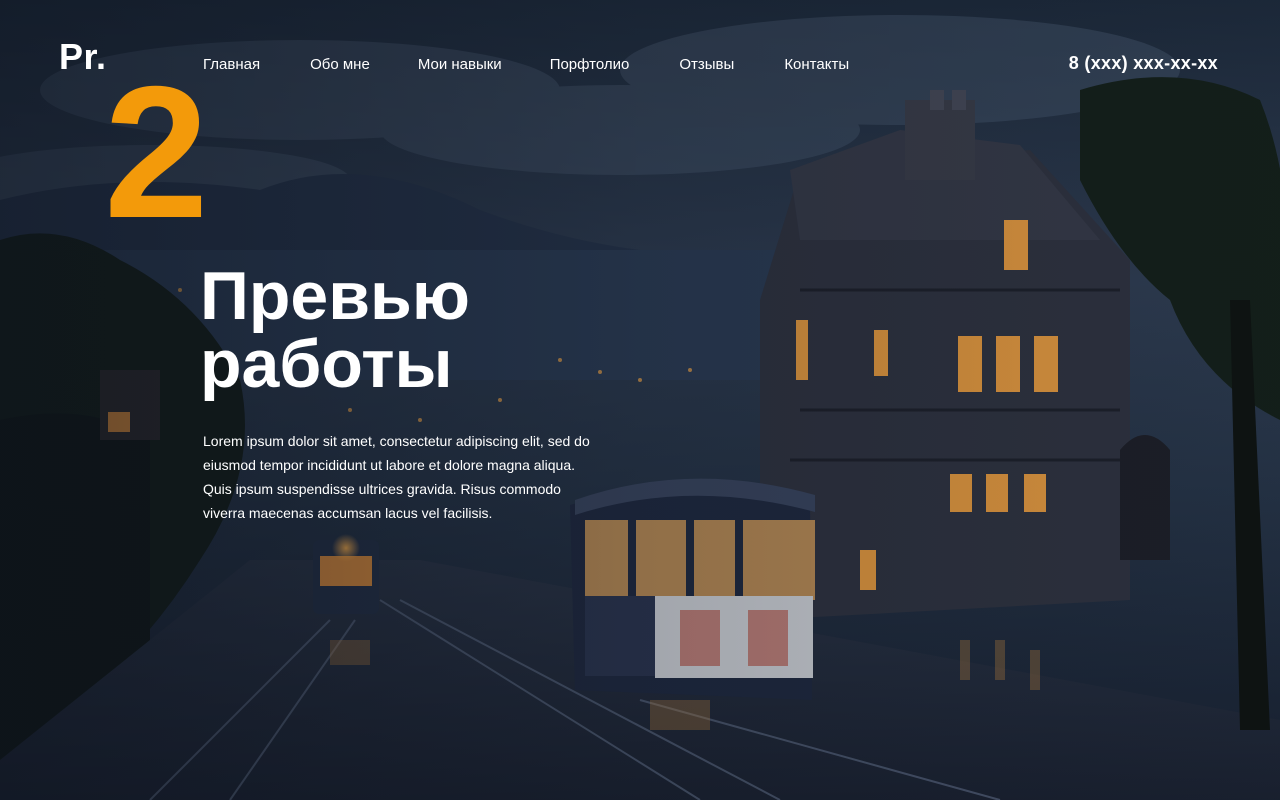 Image resolution: width=1280 pixels, height=800 pixels. Describe the element at coordinates (326, 364) in the screenshot. I see `title-line-2: работы` at that location.